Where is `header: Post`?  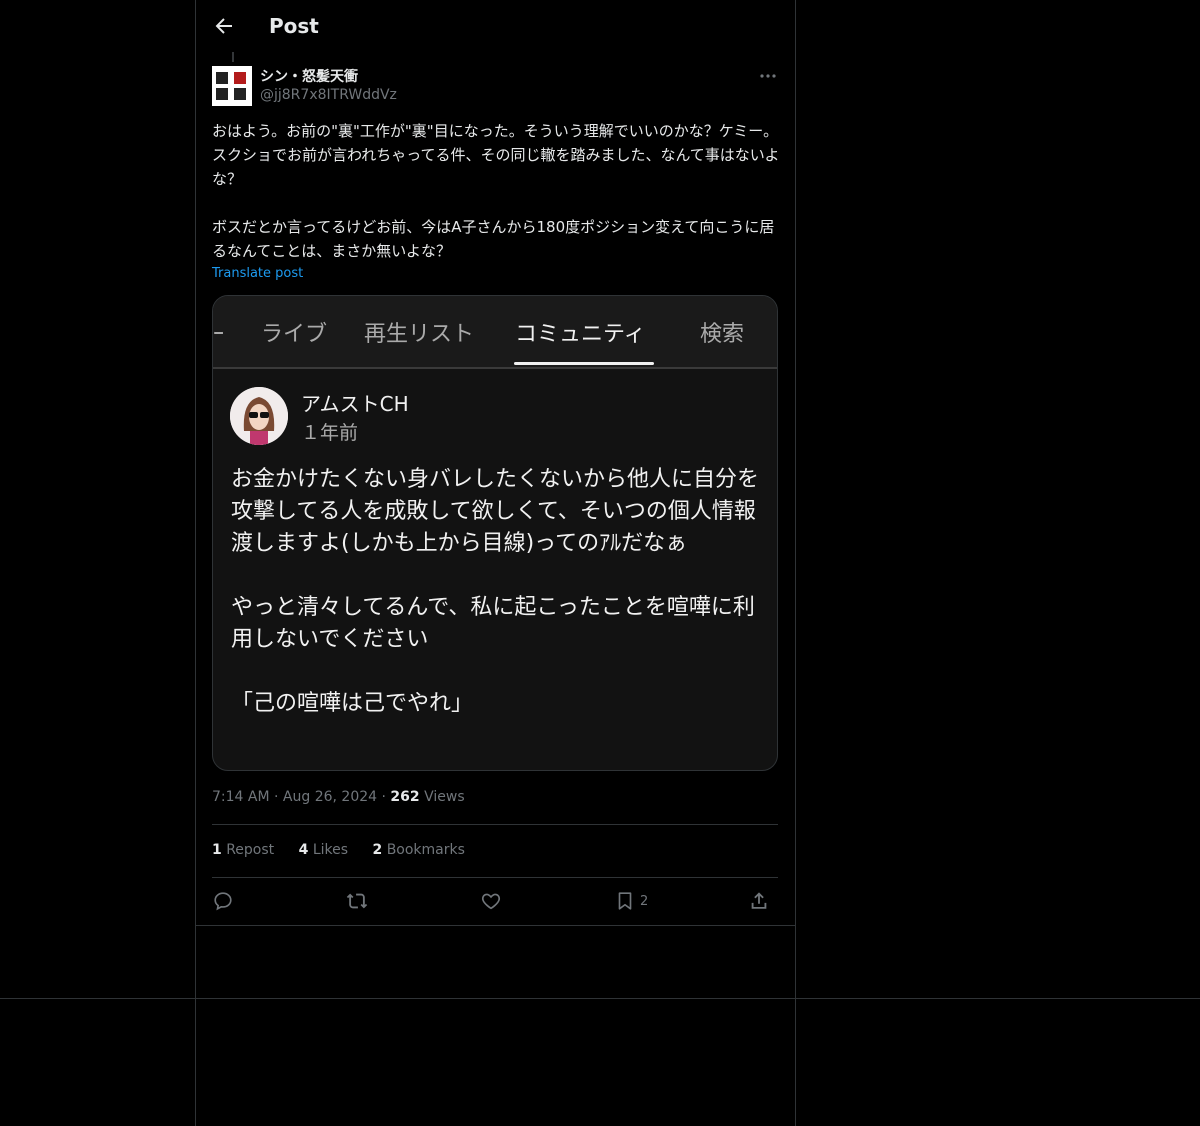
header: Post is located at coordinates (495, 27).